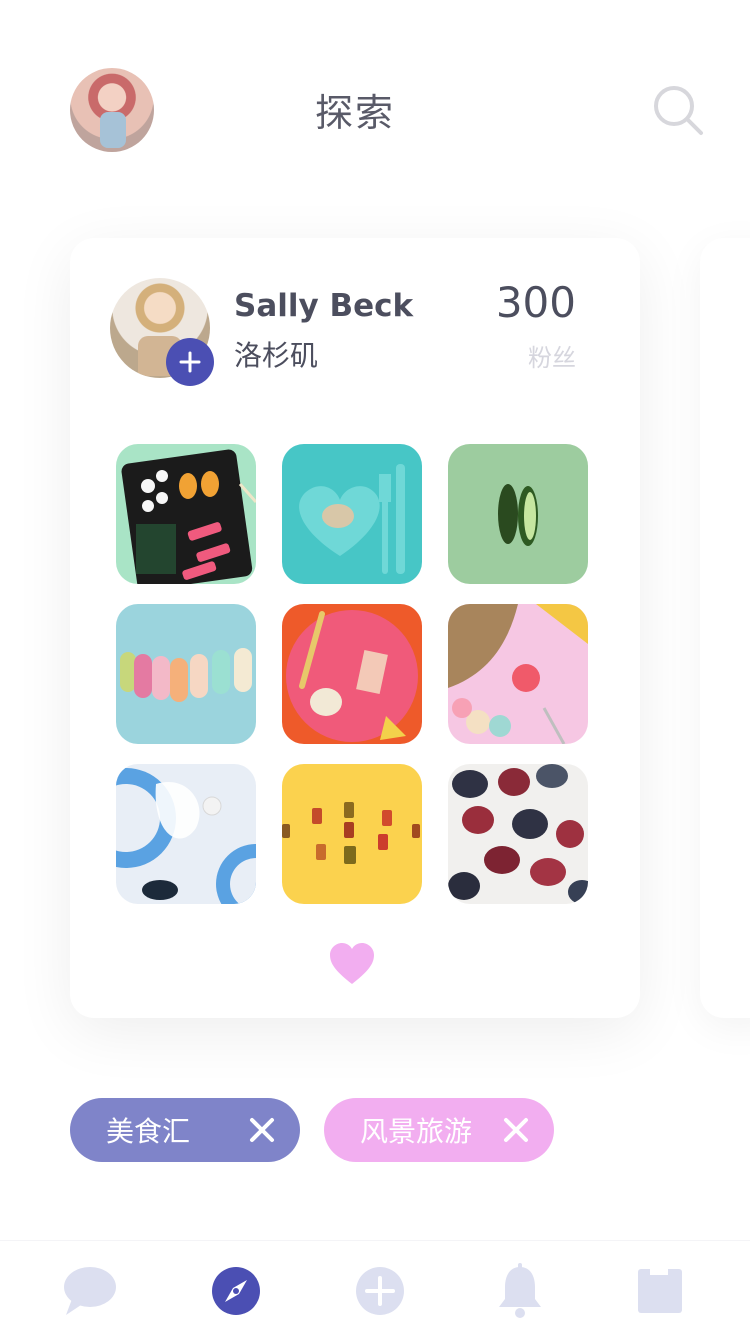 The width and height of the screenshot is (750, 1335). Describe the element at coordinates (416, 1131) in the screenshot. I see `tag-label: 风景旅游` at that location.